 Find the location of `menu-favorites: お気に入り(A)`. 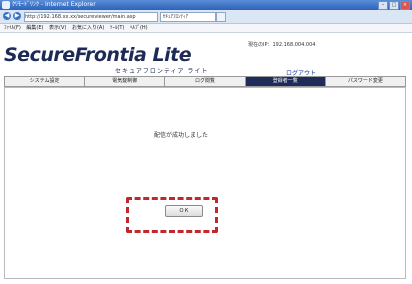

menu-favorites: お気に入り(A) is located at coordinates (88, 28).